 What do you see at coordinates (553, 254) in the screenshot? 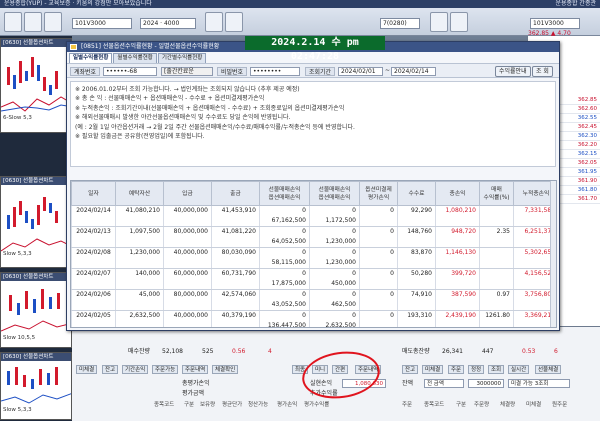
I see `grid-scrollbar` at bounding box center [553, 254].